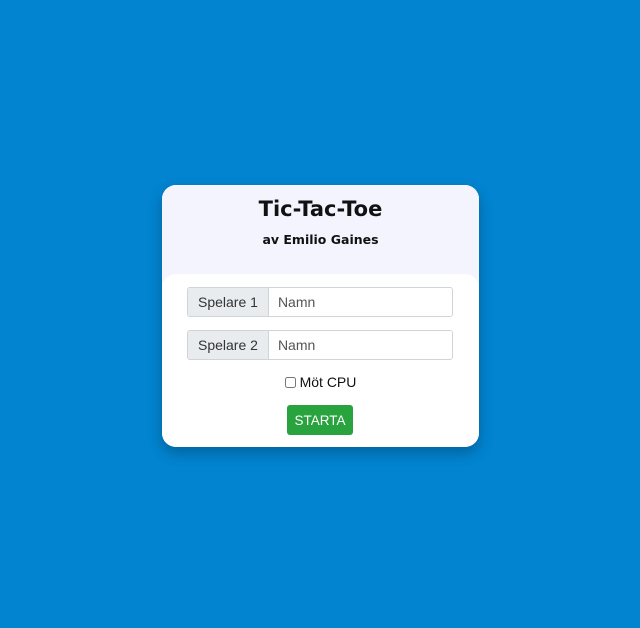 Image resolution: width=640 pixels, height=628 pixels. What do you see at coordinates (328, 382) in the screenshot?
I see `cpu-checkbox-label: Möt CPU` at bounding box center [328, 382].